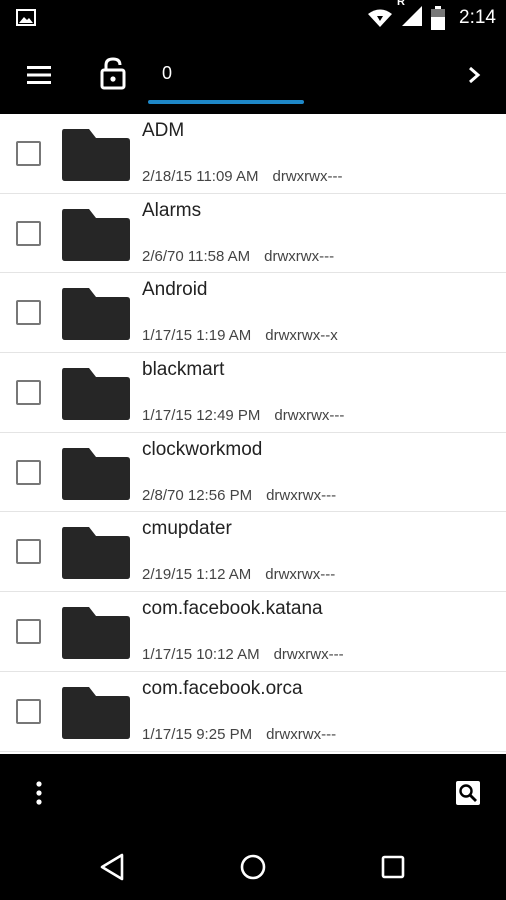 The height and width of the screenshot is (900, 506). I want to click on bottom-action-bar, so click(253, 793).